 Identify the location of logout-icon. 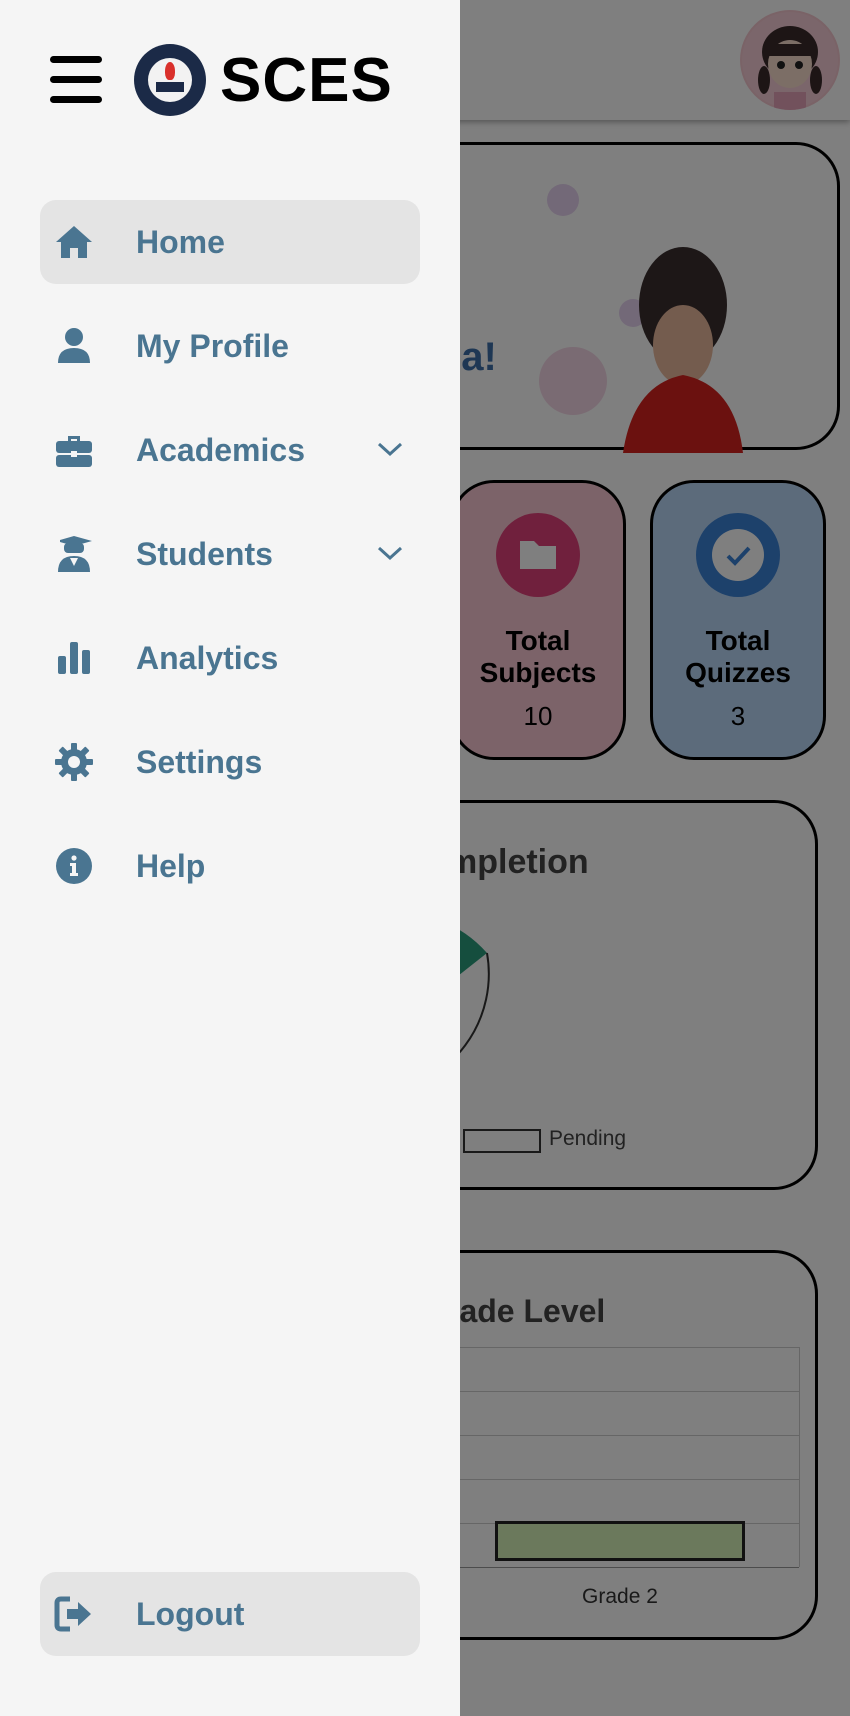
(72, 1614).